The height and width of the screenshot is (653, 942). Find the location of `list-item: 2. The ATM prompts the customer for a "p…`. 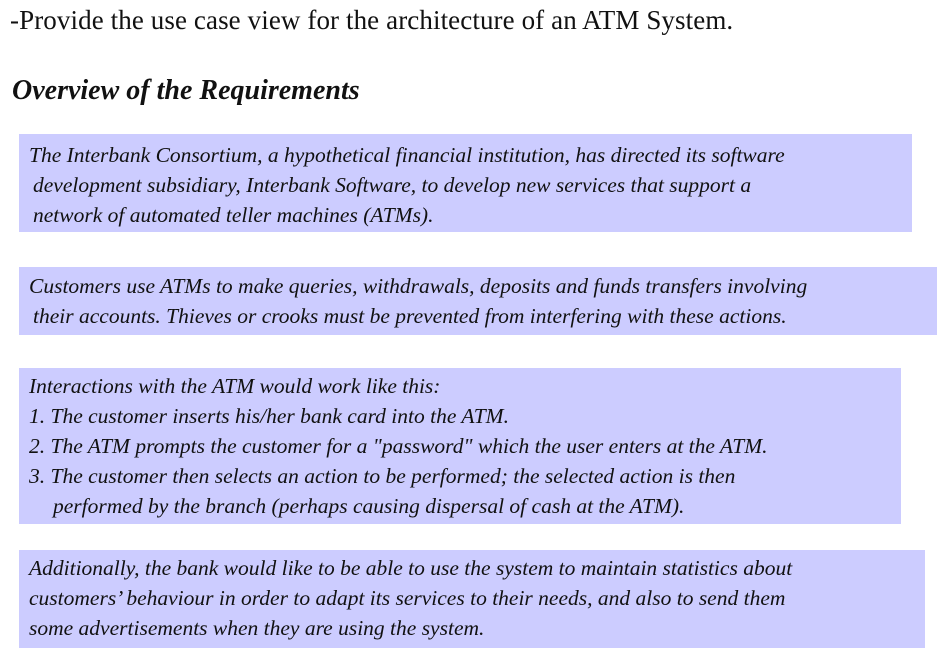

list-item: 2. The ATM prompts the customer for a "p… is located at coordinates (398, 446).